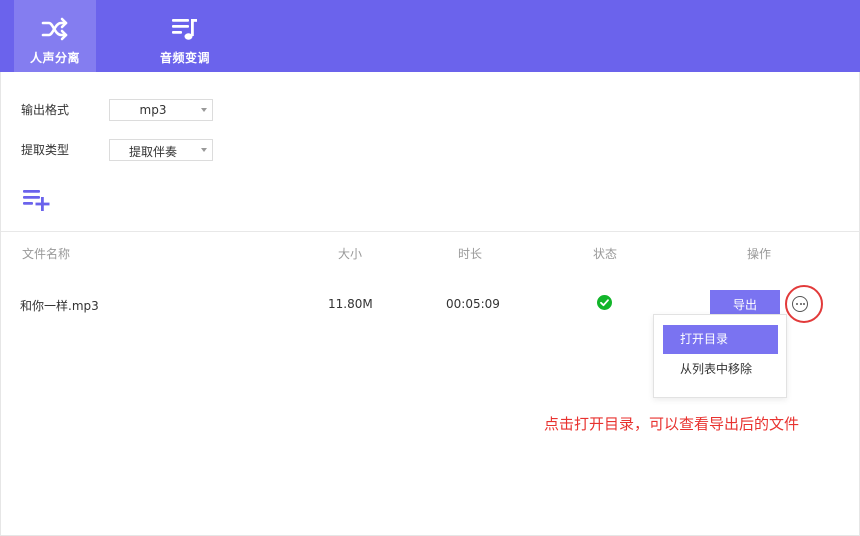 This screenshot has width=860, height=536. What do you see at coordinates (720, 369) in the screenshot?
I see `menu-item-remove-from-list: 从列表中移除` at bounding box center [720, 369].